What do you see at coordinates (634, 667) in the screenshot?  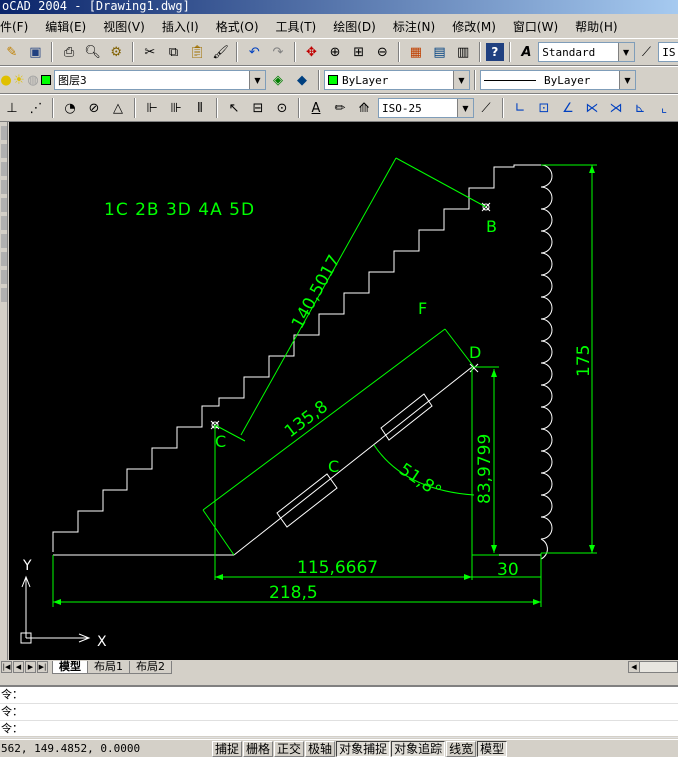 I see `scroll-left-icon: ◀` at bounding box center [634, 667].